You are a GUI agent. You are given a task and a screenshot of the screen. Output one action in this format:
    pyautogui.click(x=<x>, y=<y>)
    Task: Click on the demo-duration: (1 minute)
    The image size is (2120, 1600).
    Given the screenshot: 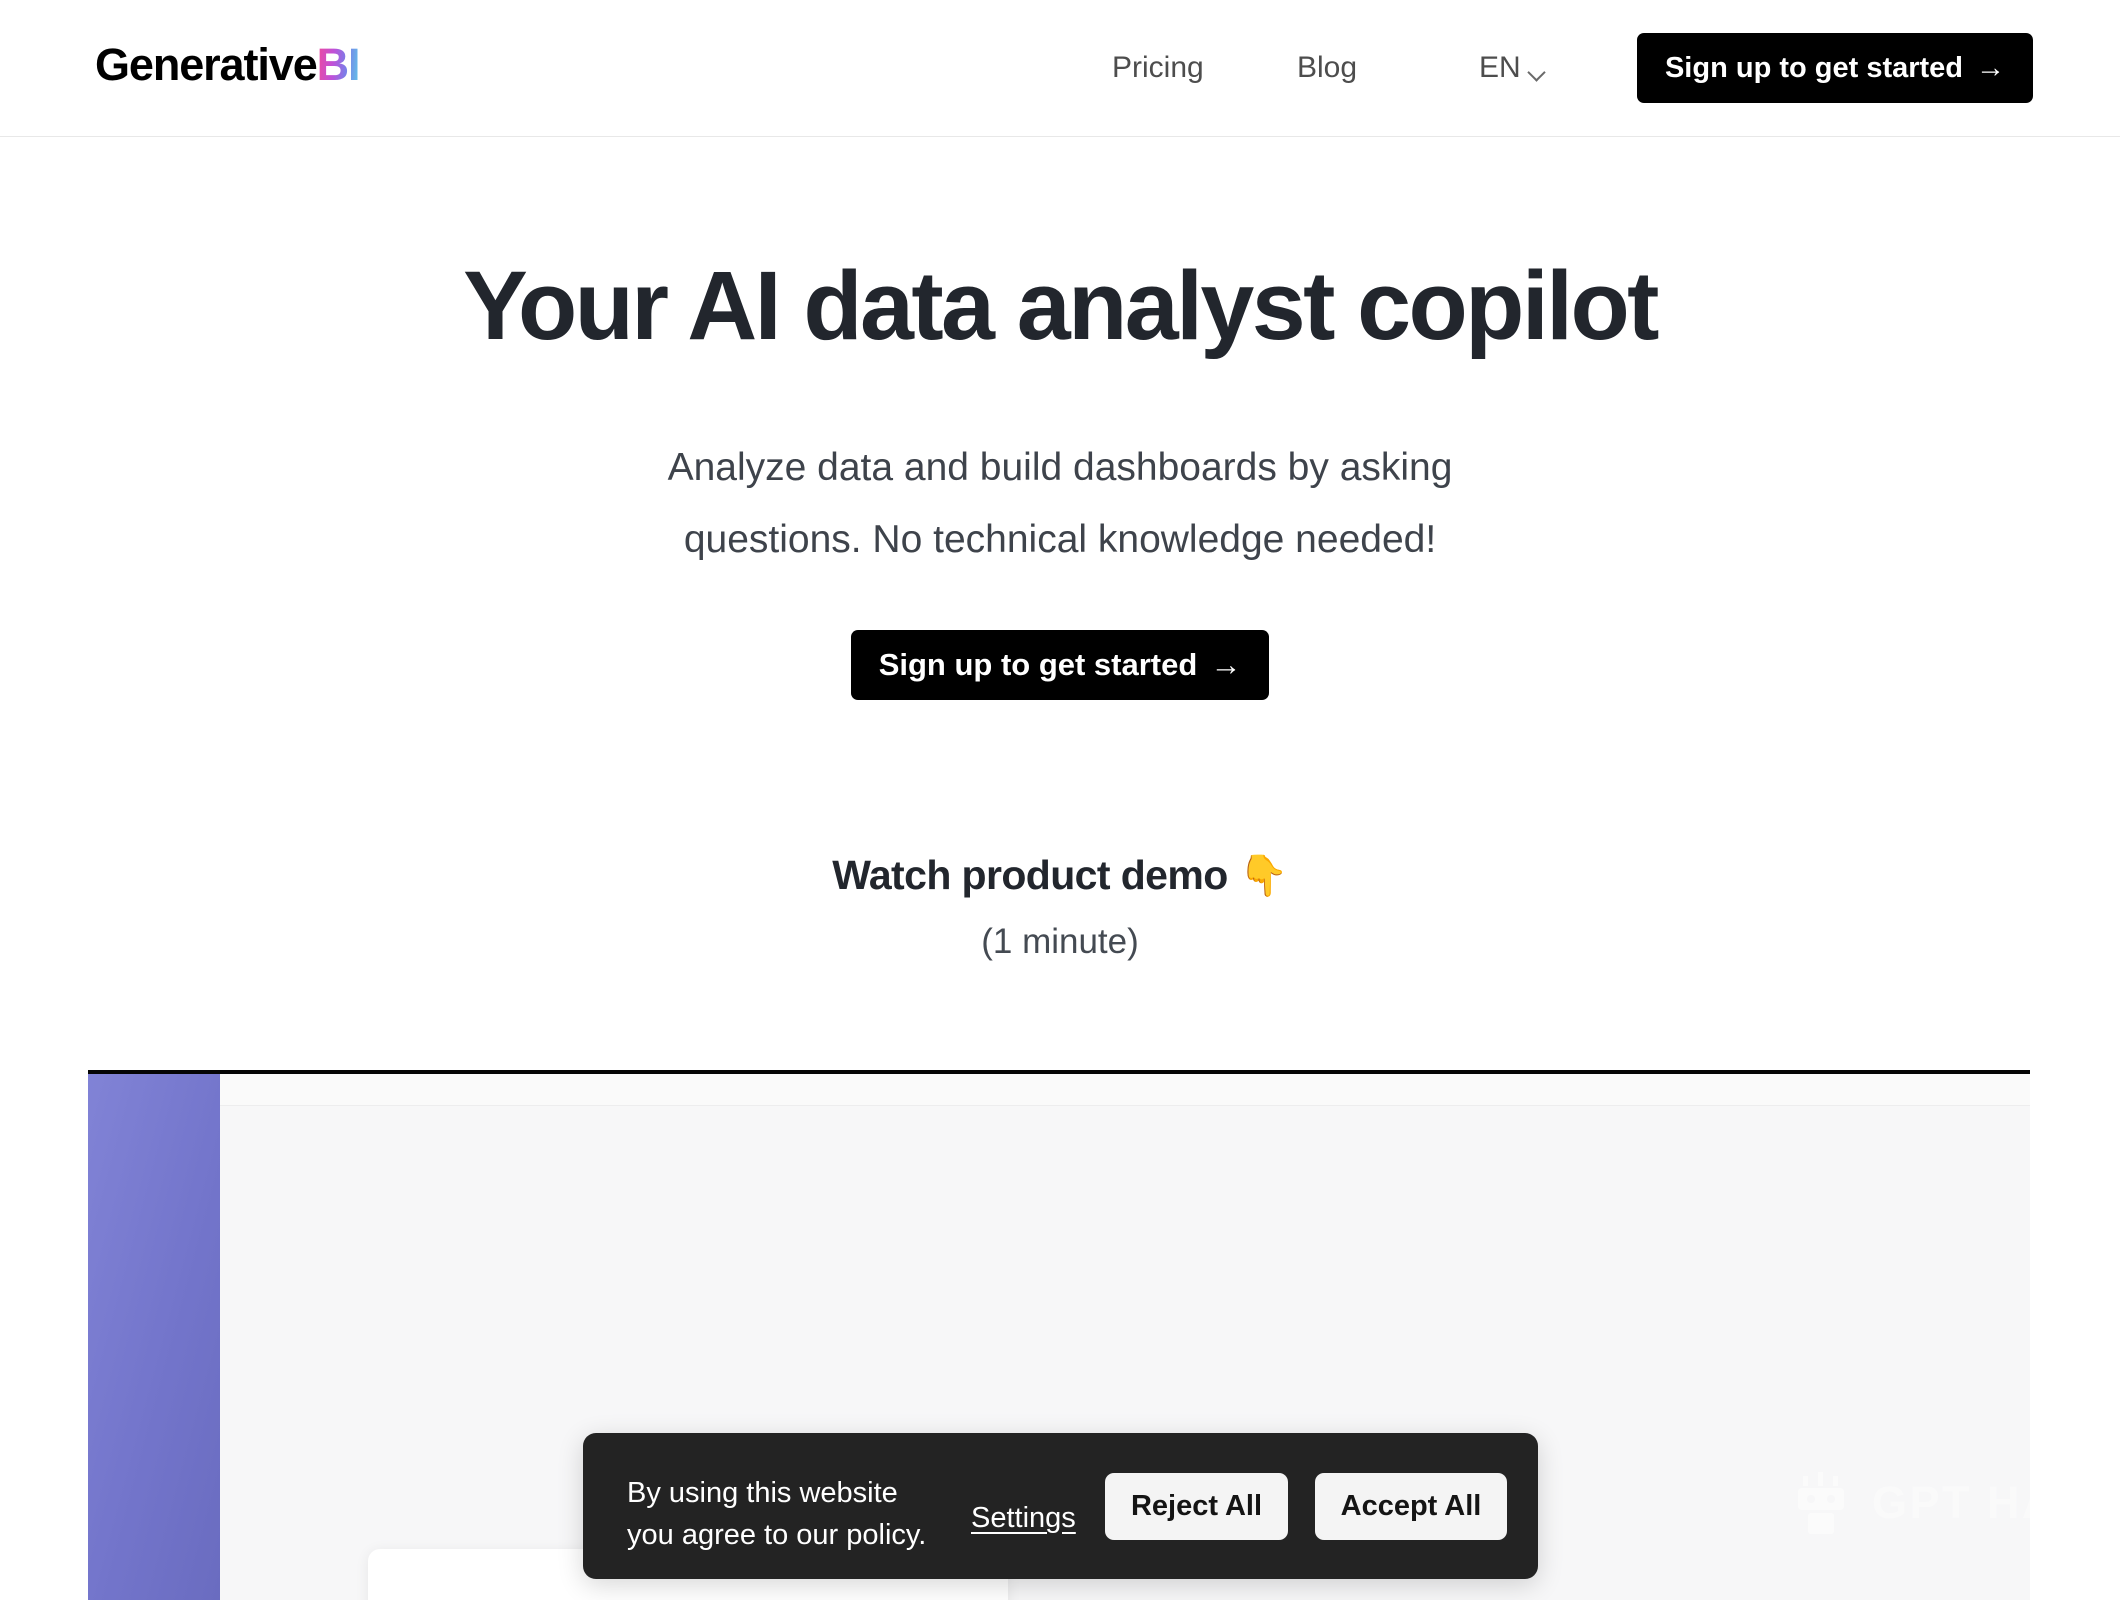 What is the action you would take?
    pyautogui.click(x=1060, y=941)
    